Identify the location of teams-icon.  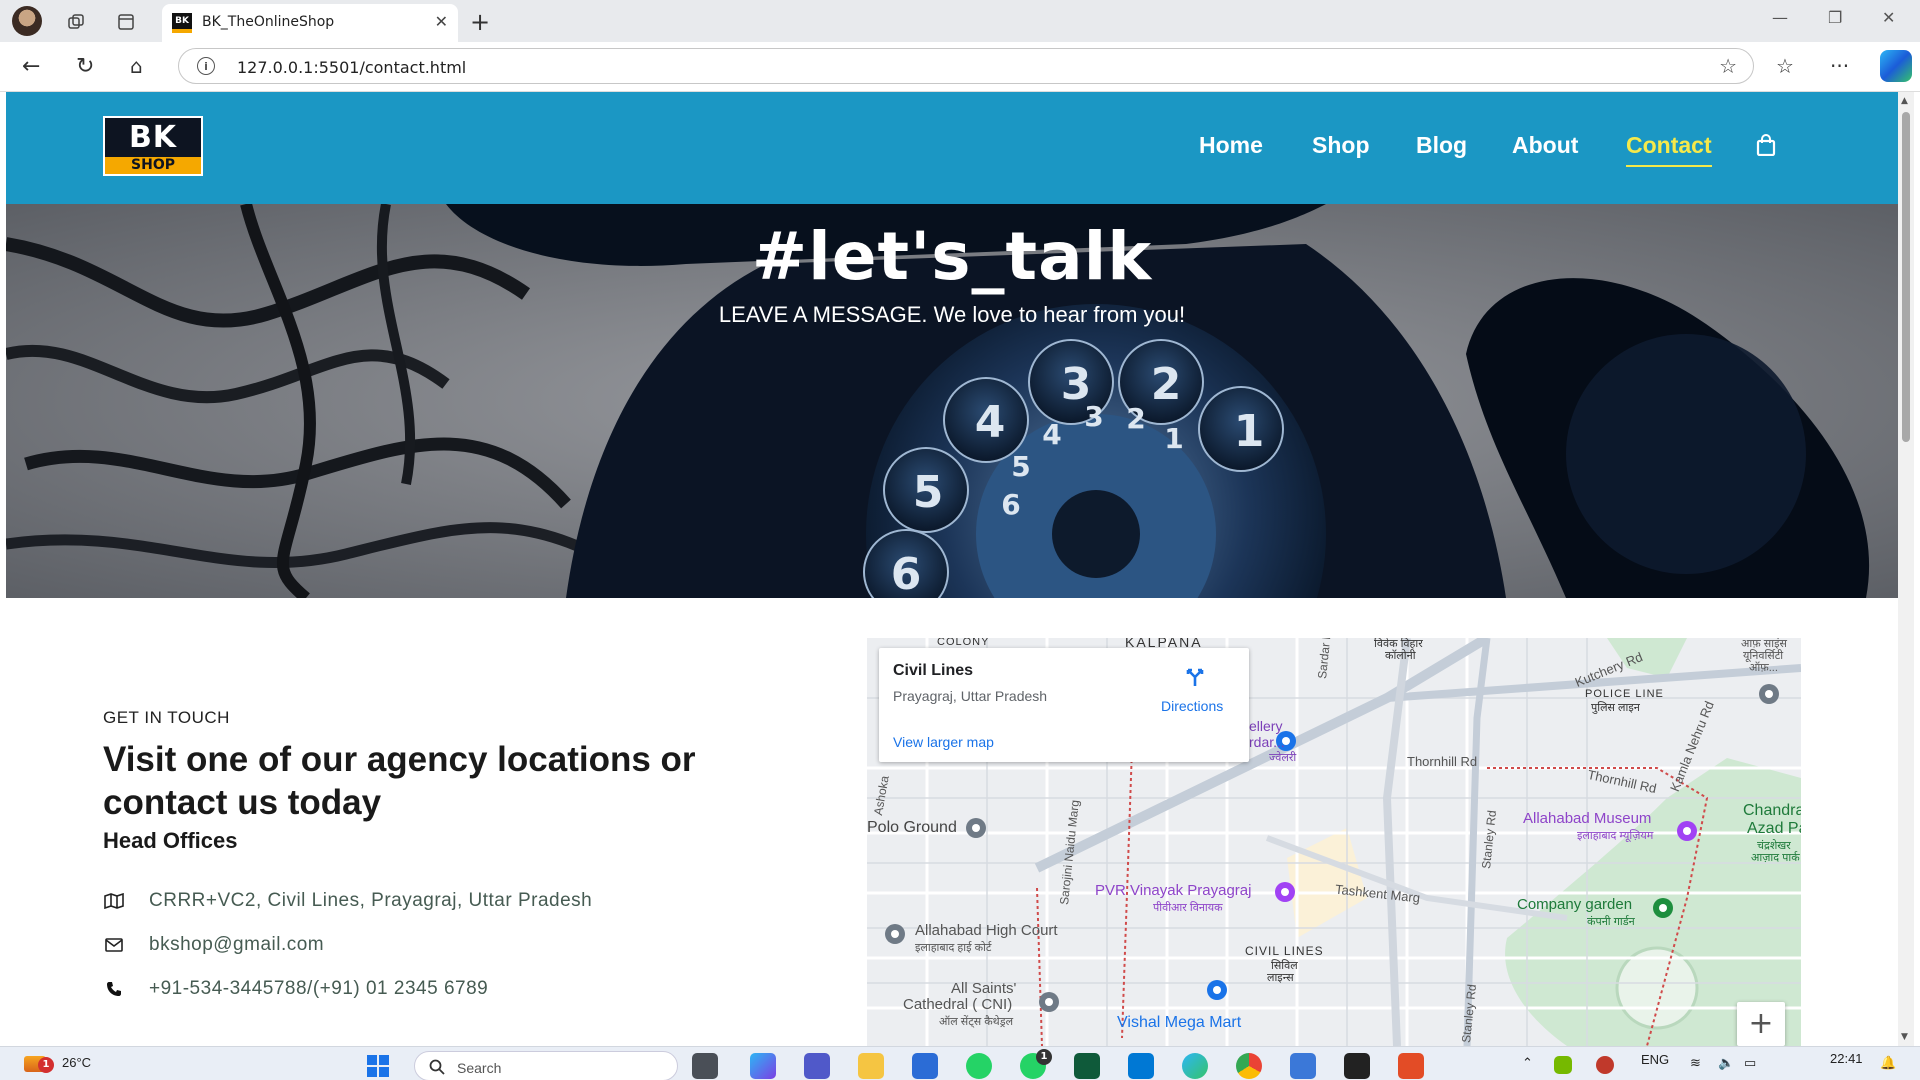
(817, 1066).